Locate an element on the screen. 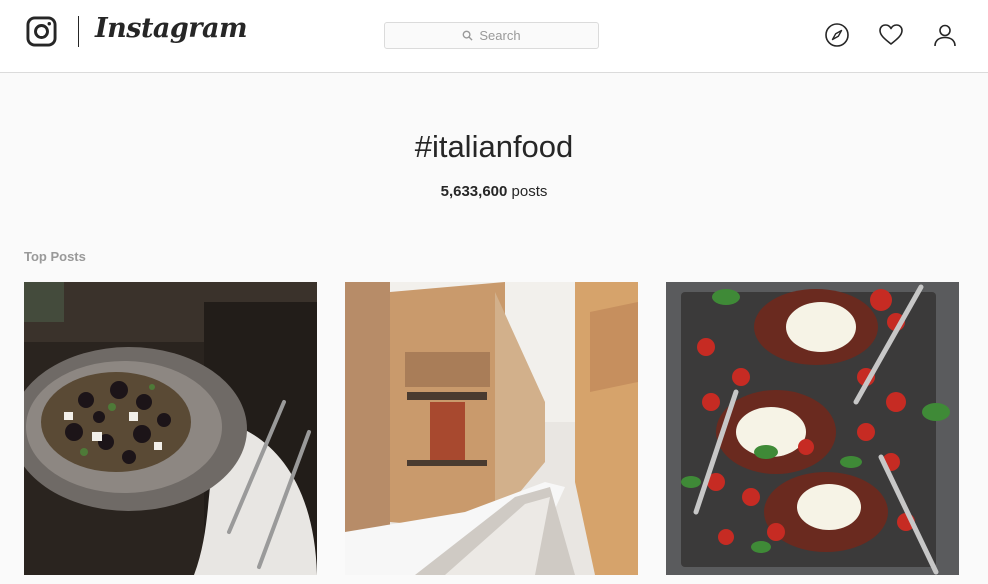 Image resolution: width=988 pixels, height=584 pixels. logo-divider is located at coordinates (78, 31).